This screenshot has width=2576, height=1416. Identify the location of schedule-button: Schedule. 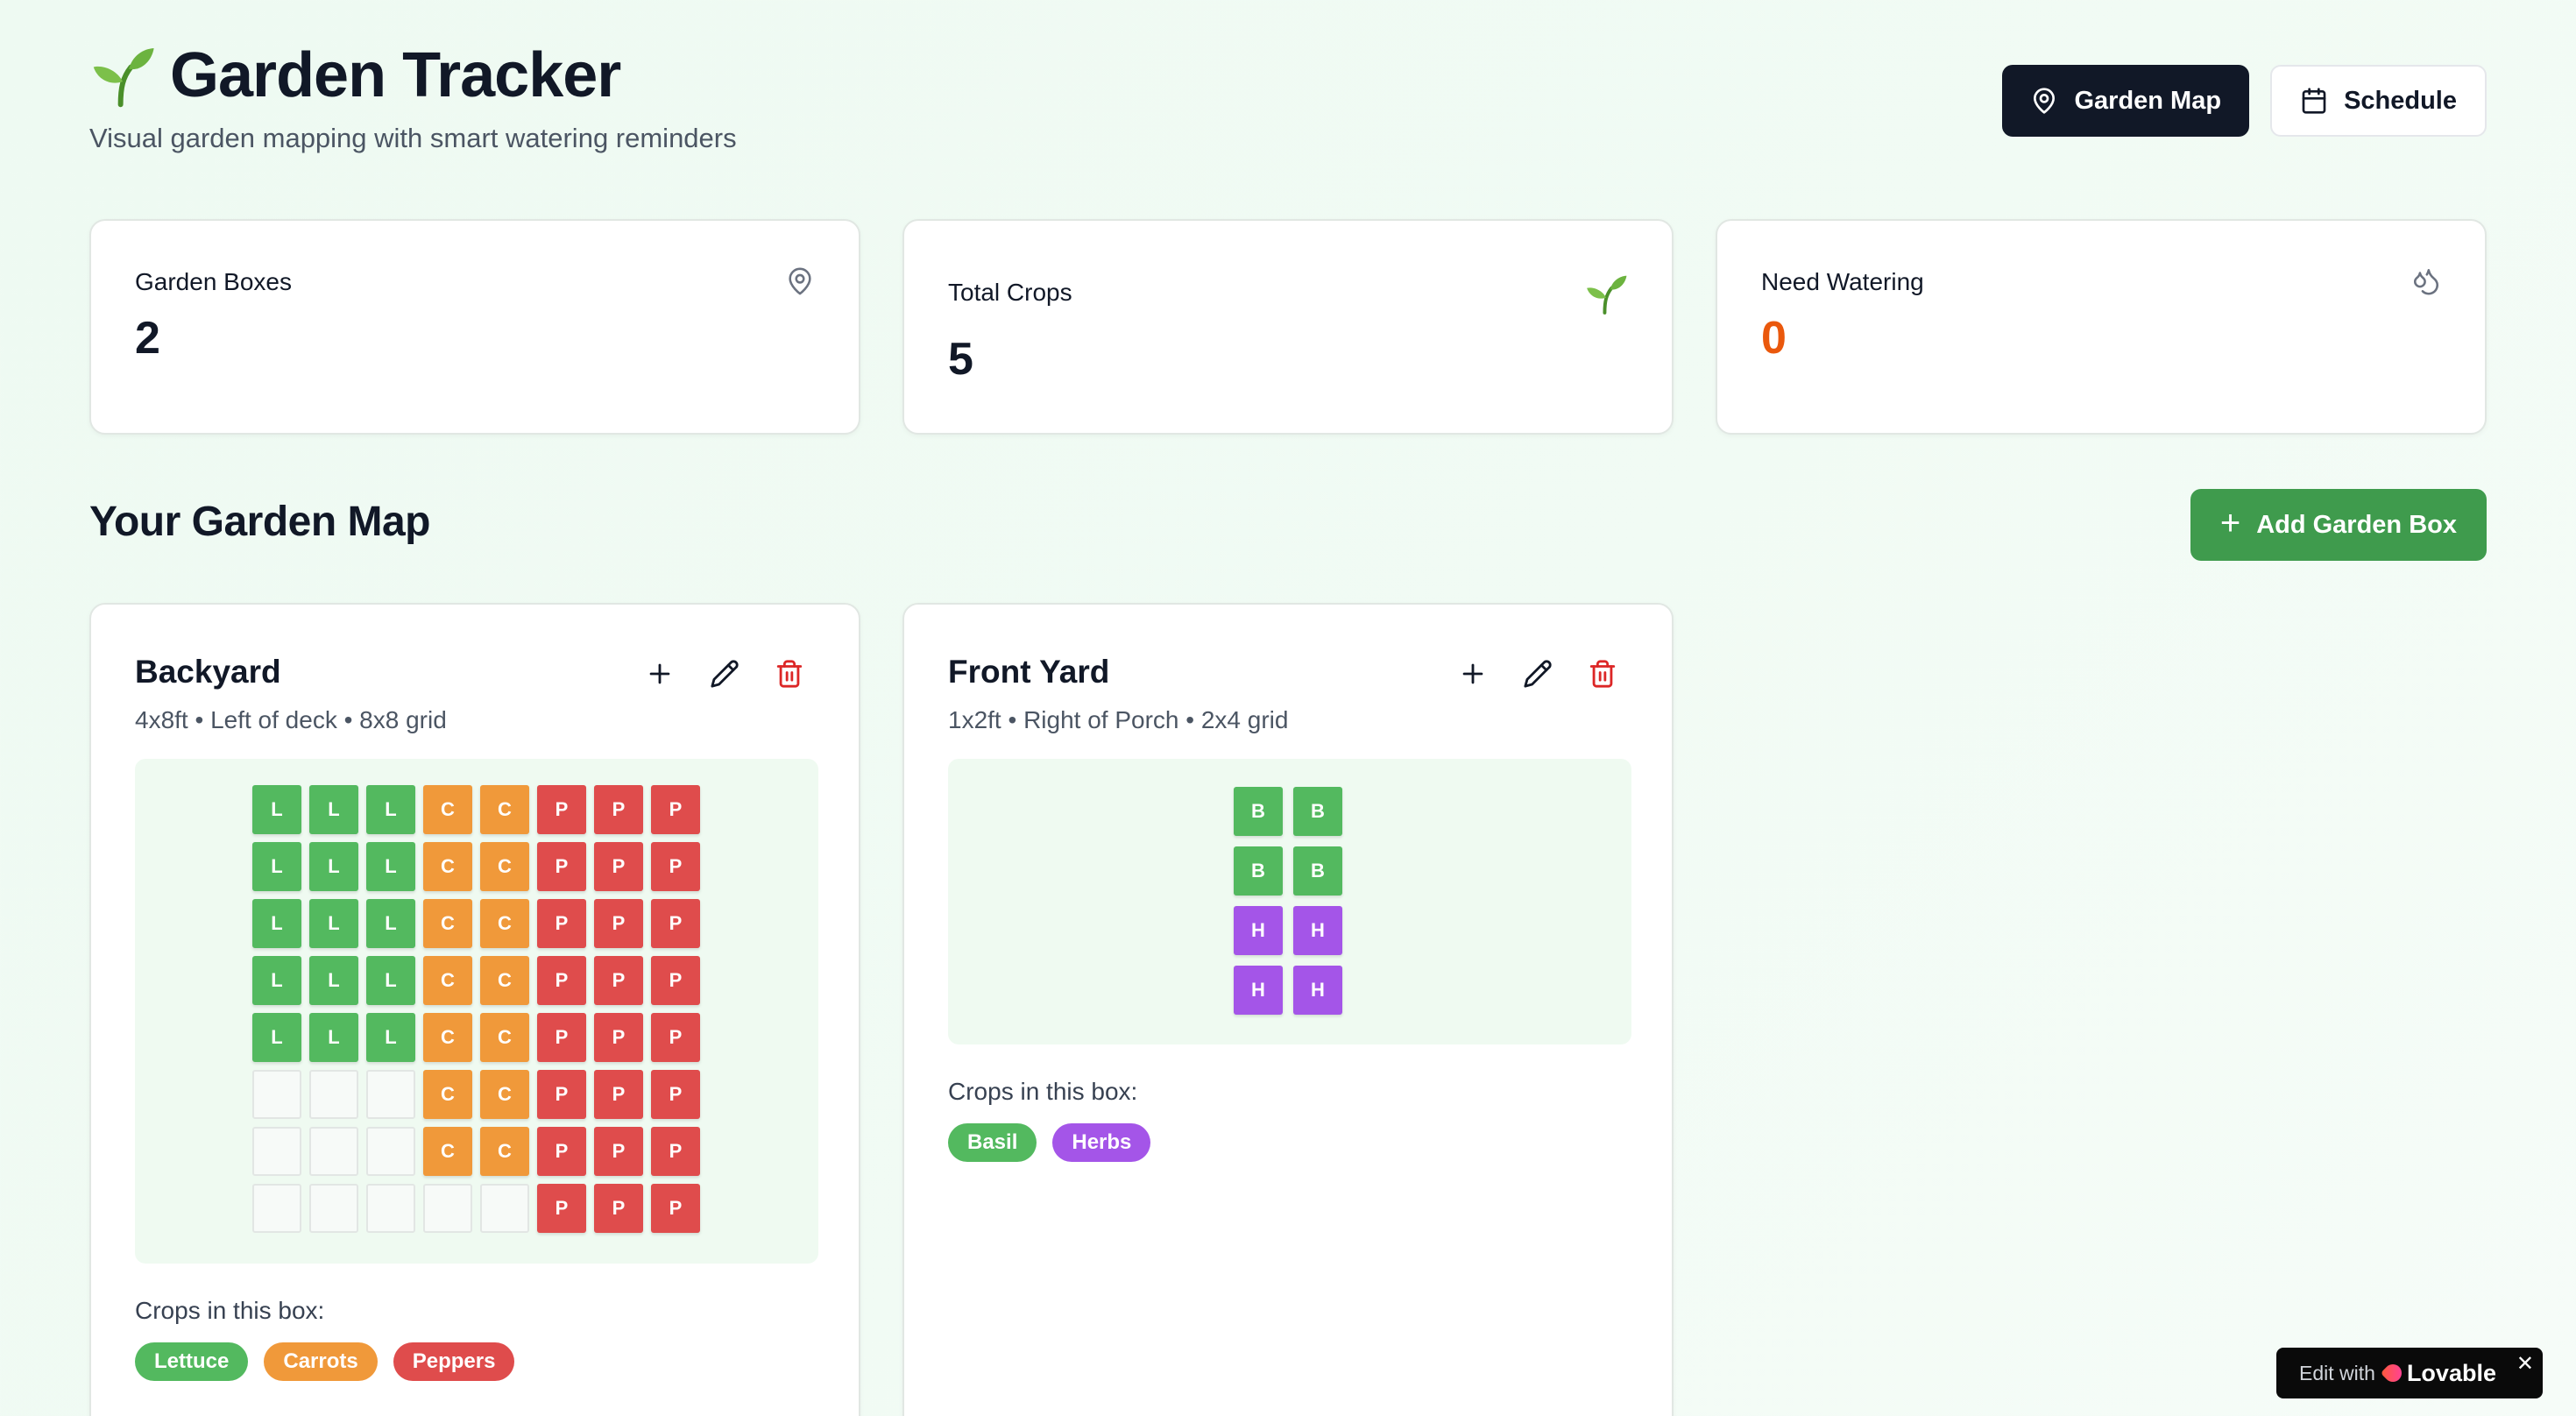
(2378, 101).